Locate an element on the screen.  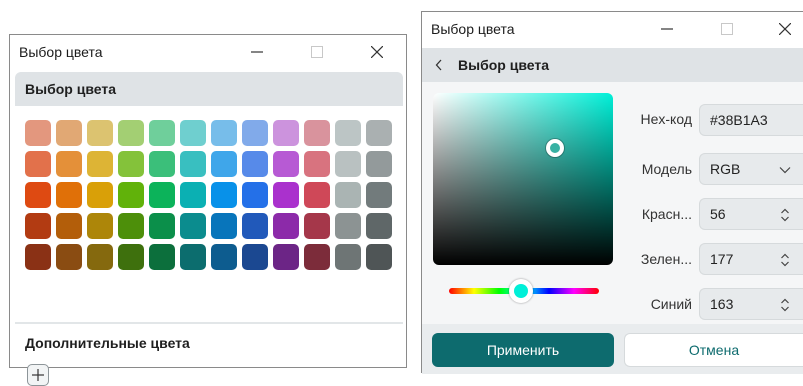
dialog-footer: Применить Отмена is located at coordinates (612, 349).